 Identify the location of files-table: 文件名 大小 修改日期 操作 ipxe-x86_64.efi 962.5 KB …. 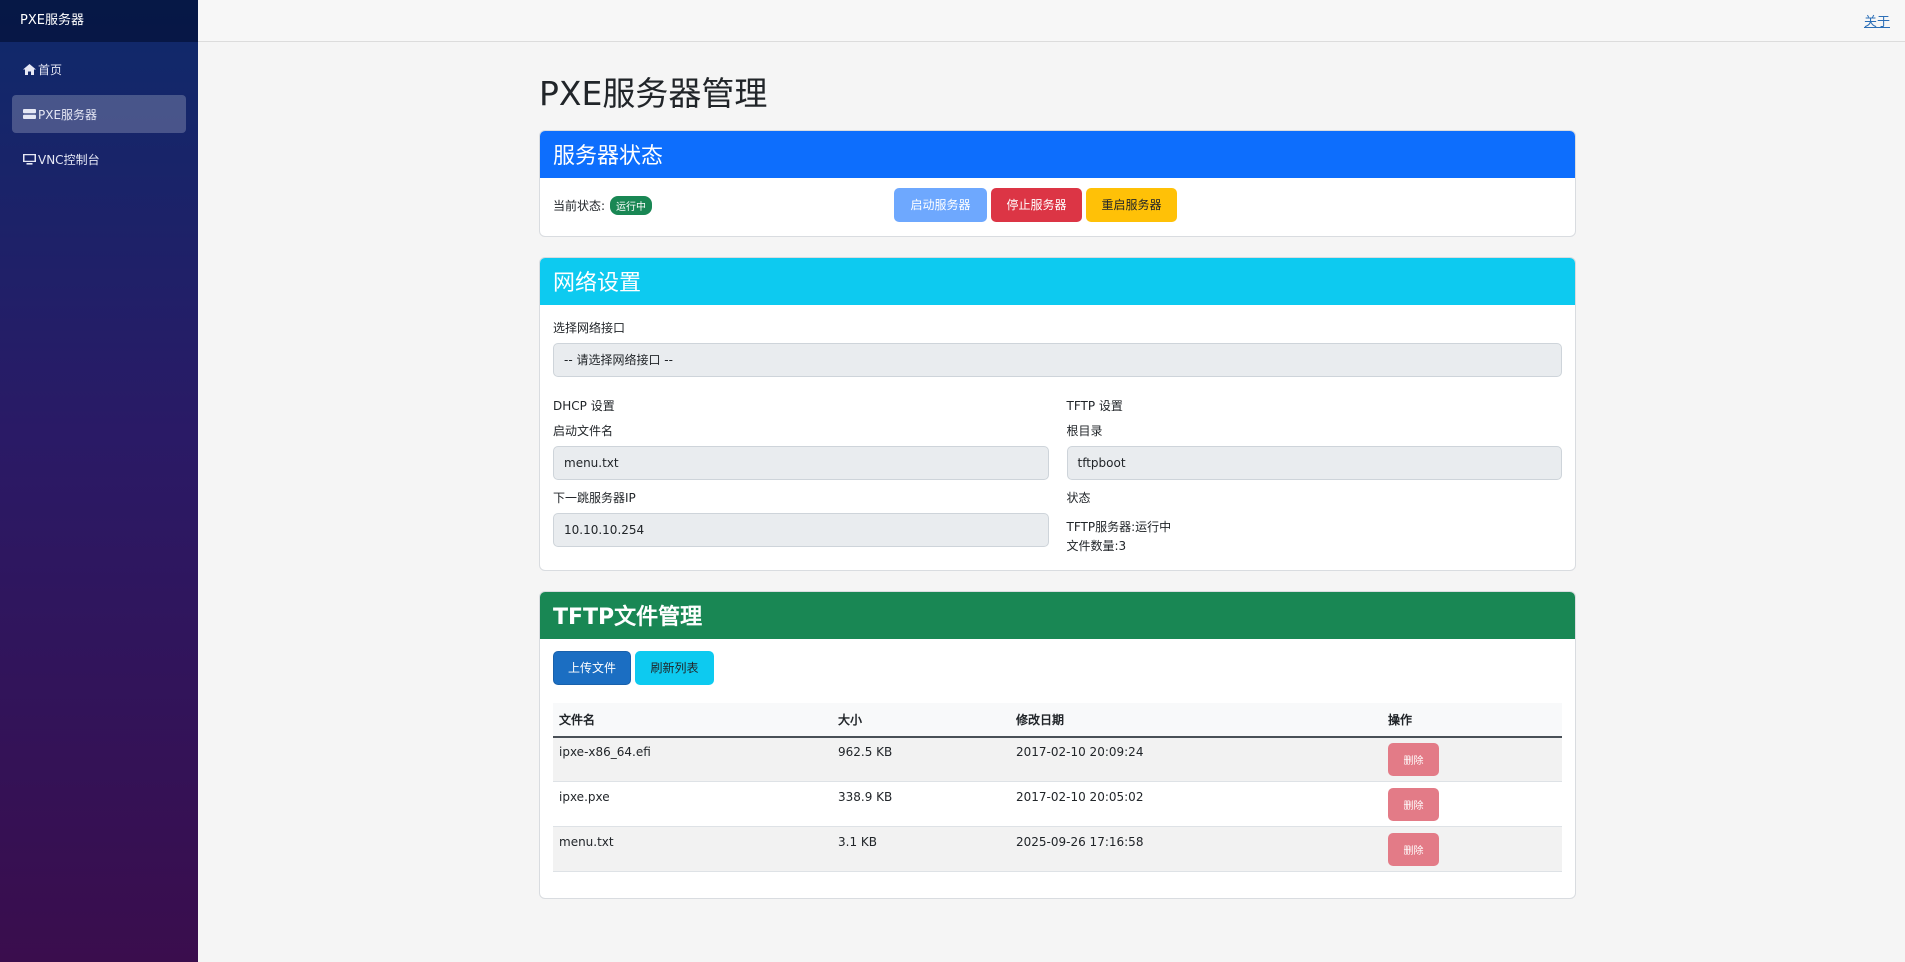
(1057, 787).